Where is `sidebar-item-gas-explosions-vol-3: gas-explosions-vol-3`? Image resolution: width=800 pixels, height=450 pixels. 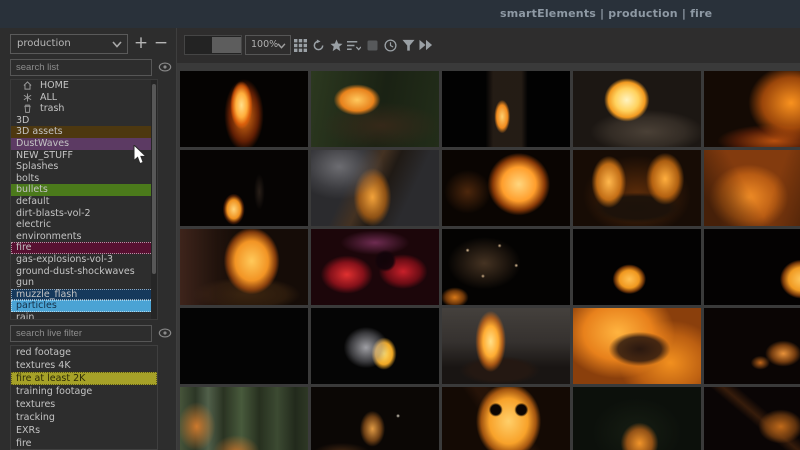 sidebar-item-gas-explosions-vol-3: gas-explosions-vol-3 is located at coordinates (84, 260).